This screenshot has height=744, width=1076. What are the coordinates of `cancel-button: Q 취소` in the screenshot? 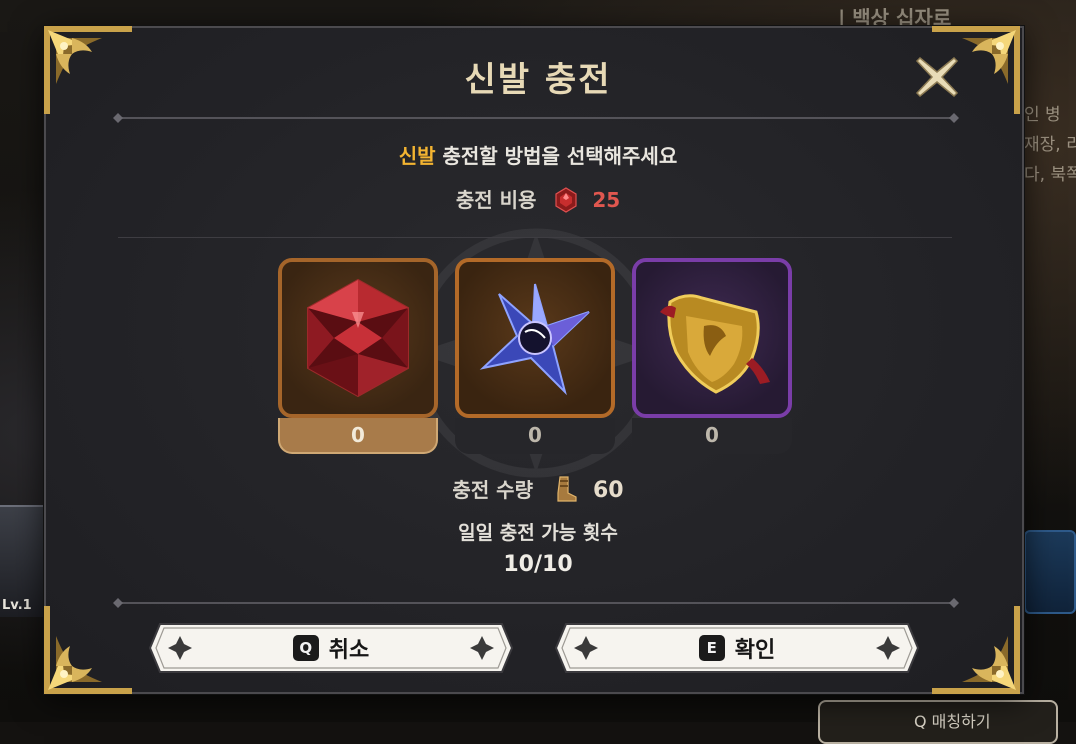 It's located at (331, 648).